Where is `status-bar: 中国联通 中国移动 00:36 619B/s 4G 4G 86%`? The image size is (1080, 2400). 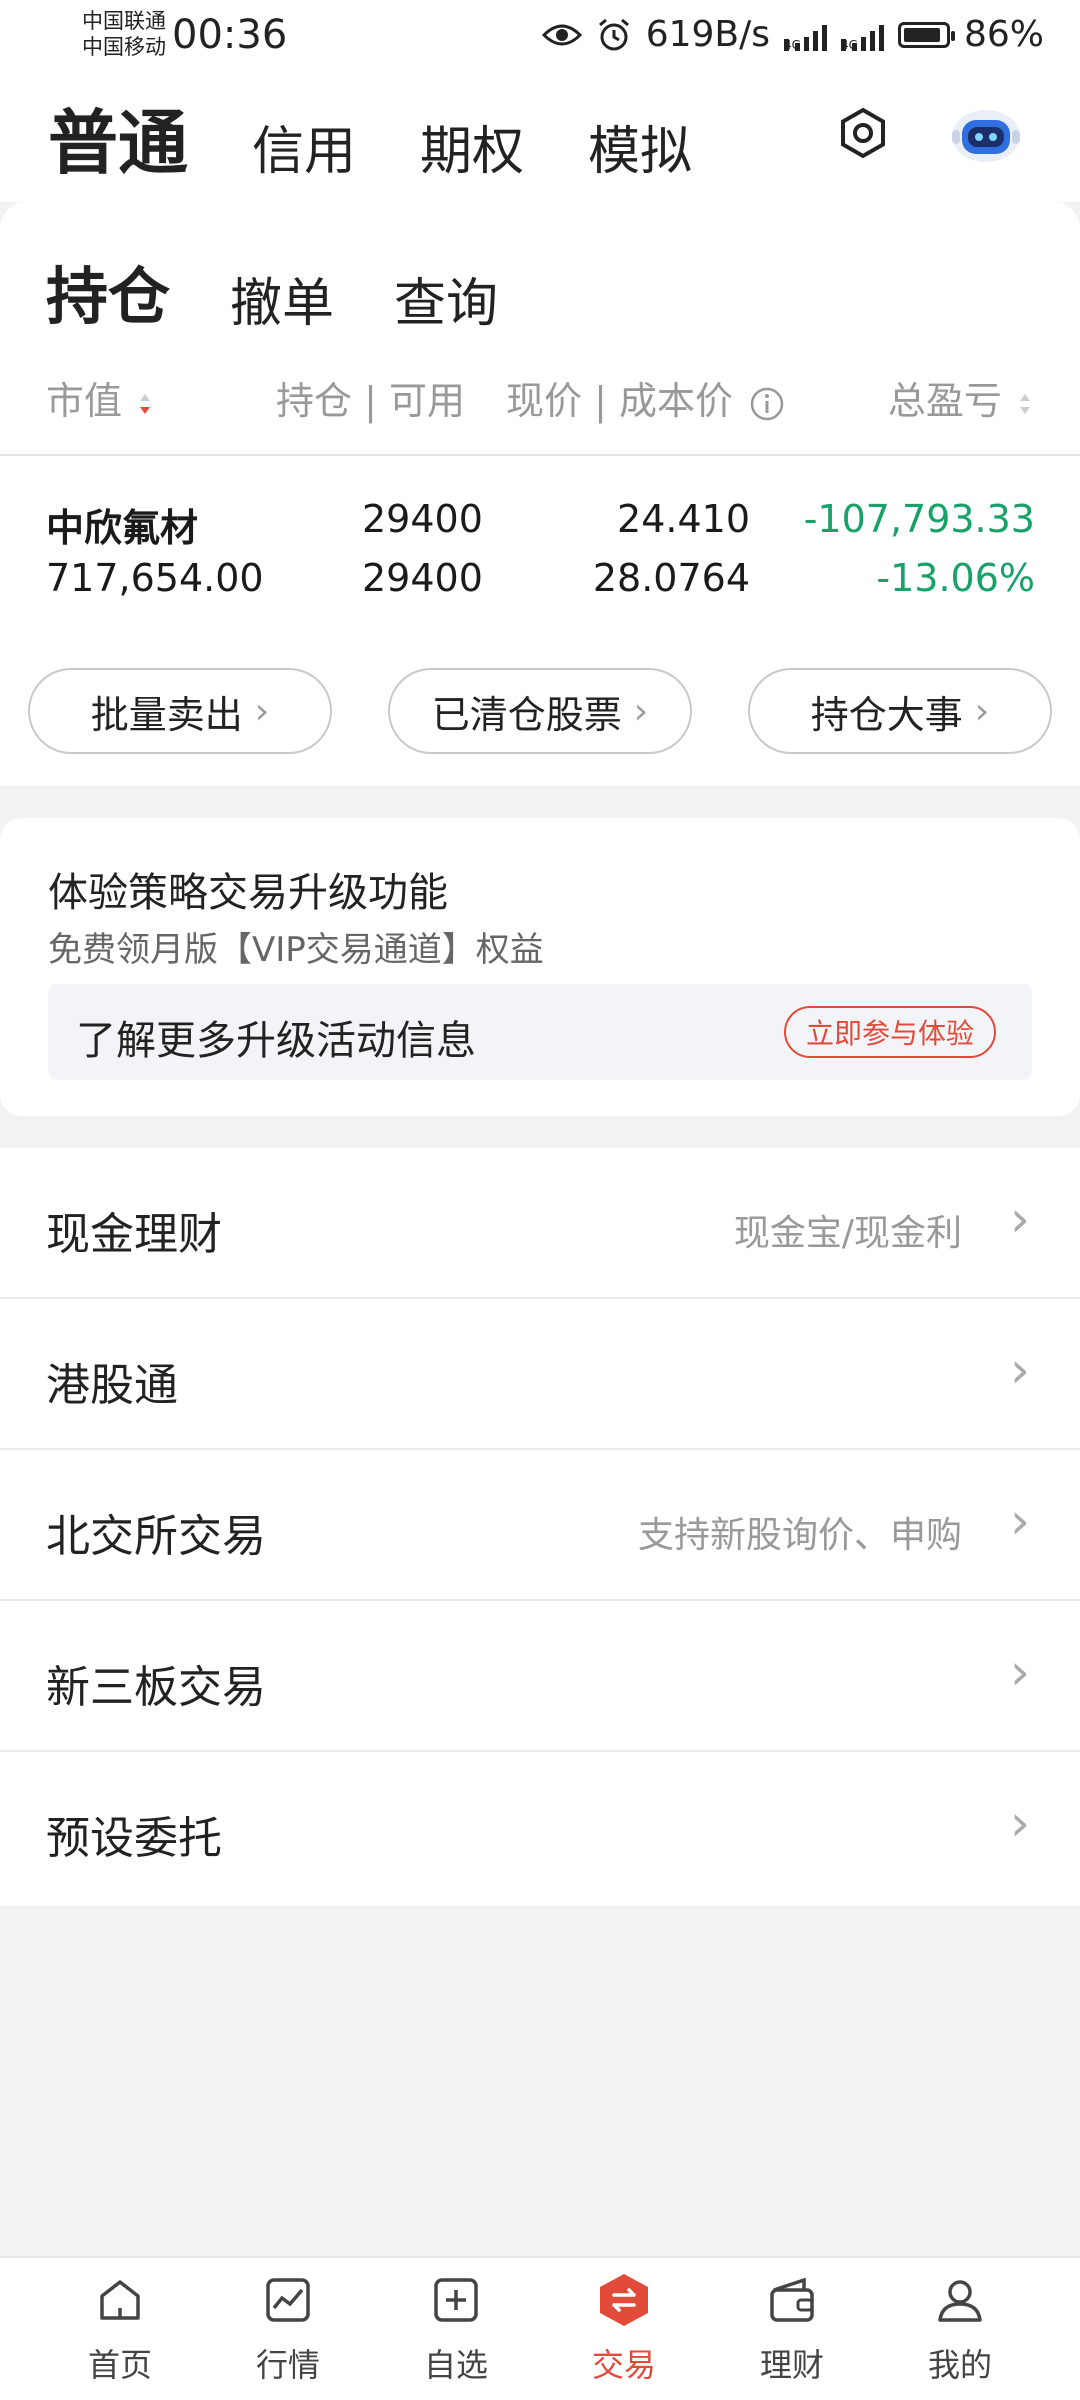
status-bar: 中国联通 中国移动 00:36 619B/s 4G 4G 86% is located at coordinates (540, 39).